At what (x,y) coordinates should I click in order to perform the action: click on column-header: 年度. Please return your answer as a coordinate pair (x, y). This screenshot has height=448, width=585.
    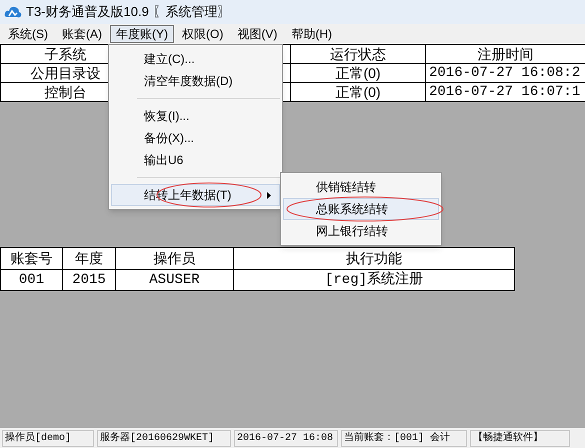
    Looking at the image, I should click on (89, 258).